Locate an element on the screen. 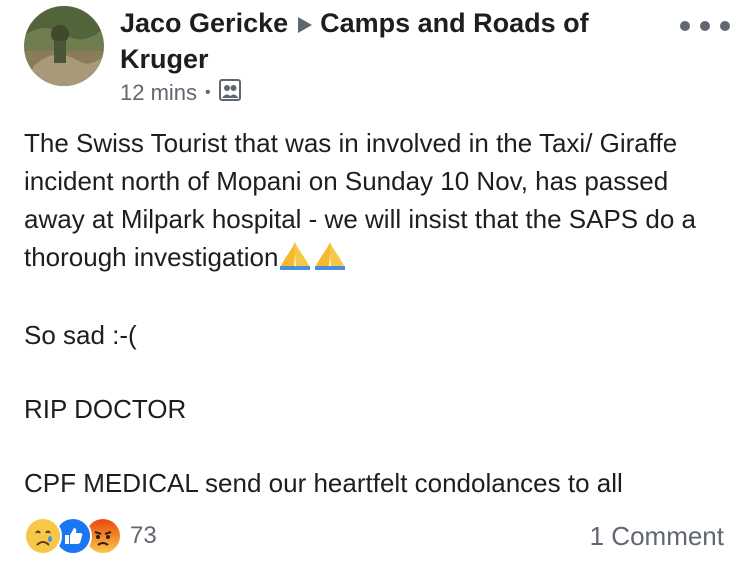 The width and height of the screenshot is (750, 572). arrow-right-icon is located at coordinates (304, 23).